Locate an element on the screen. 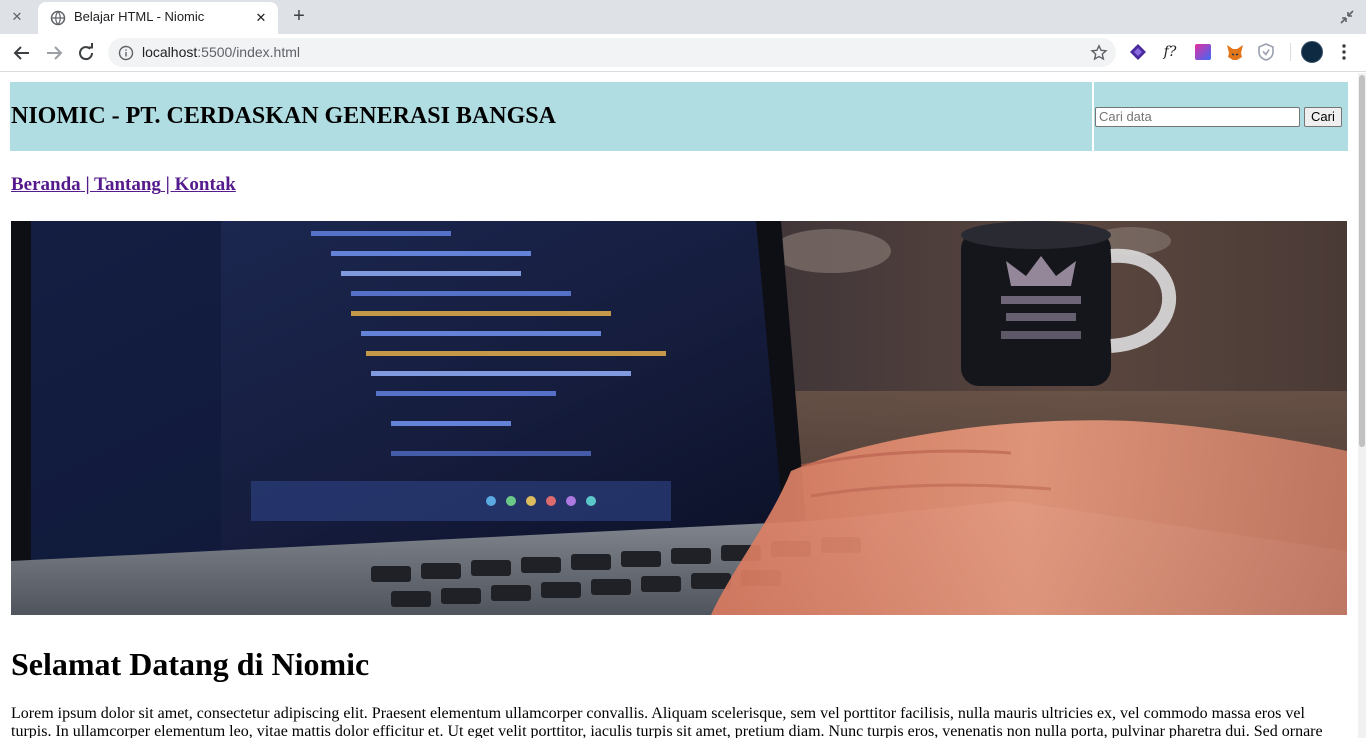  forward-arrow-icon is located at coordinates (54, 53).